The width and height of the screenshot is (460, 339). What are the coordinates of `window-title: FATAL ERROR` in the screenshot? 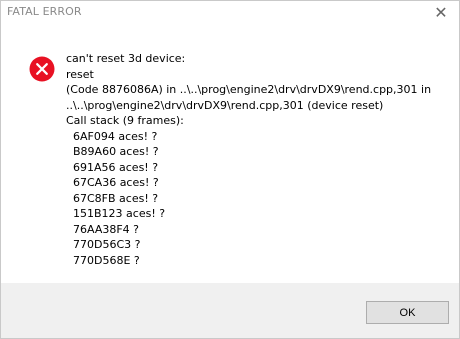 It's located at (44, 11).